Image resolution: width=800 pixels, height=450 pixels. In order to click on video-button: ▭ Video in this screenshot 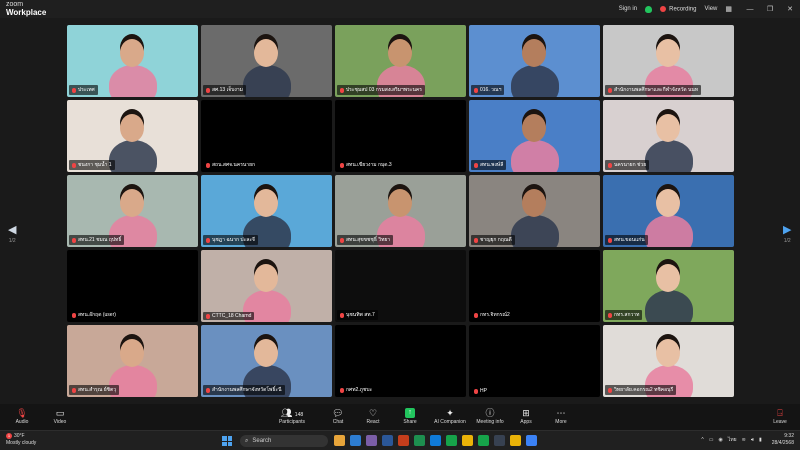, I will do `click(60, 416)`.